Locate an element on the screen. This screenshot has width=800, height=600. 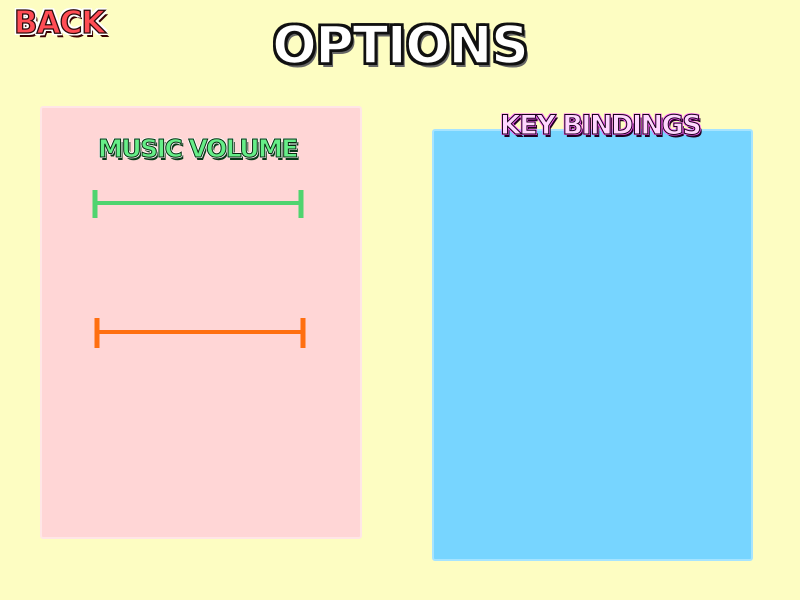
music-volume-slider is located at coordinates (198, 204).